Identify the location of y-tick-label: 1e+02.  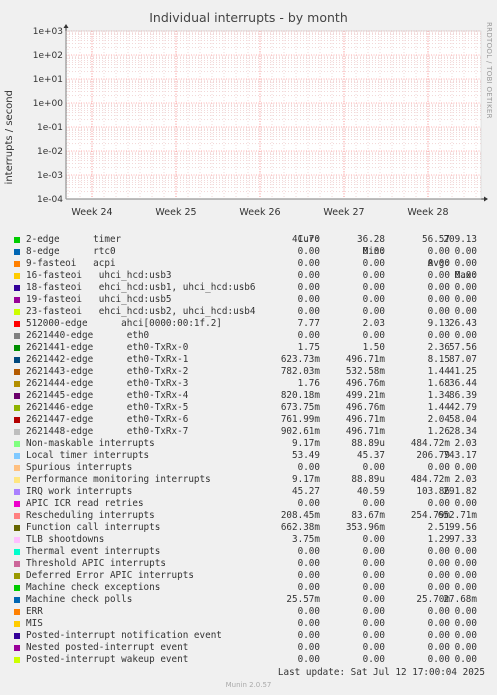
(48, 56).